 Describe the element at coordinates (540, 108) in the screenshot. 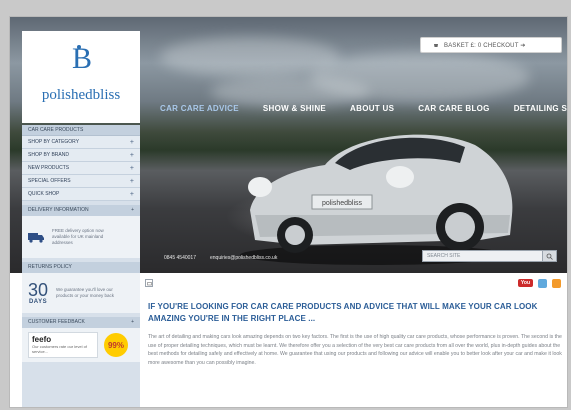

I see `nav-detailing-services: DETAILING SERVICES` at that location.